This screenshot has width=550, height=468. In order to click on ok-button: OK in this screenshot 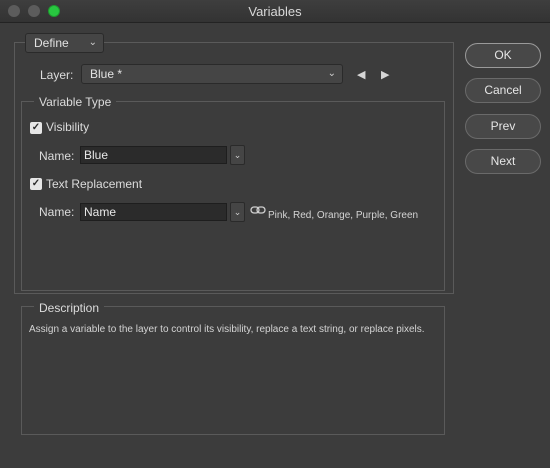, I will do `click(503, 55)`.